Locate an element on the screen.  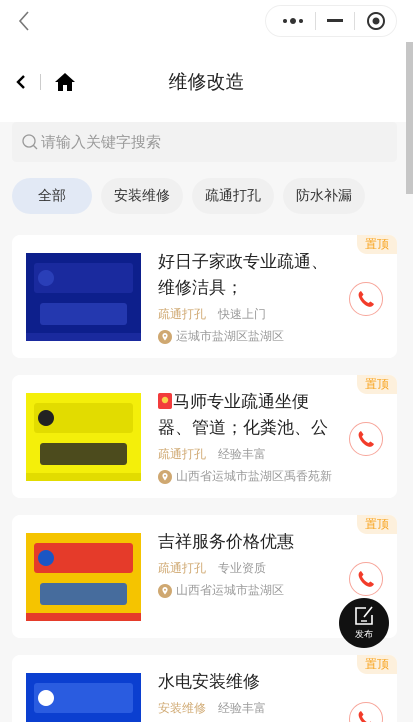
close-icon is located at coordinates (376, 21).